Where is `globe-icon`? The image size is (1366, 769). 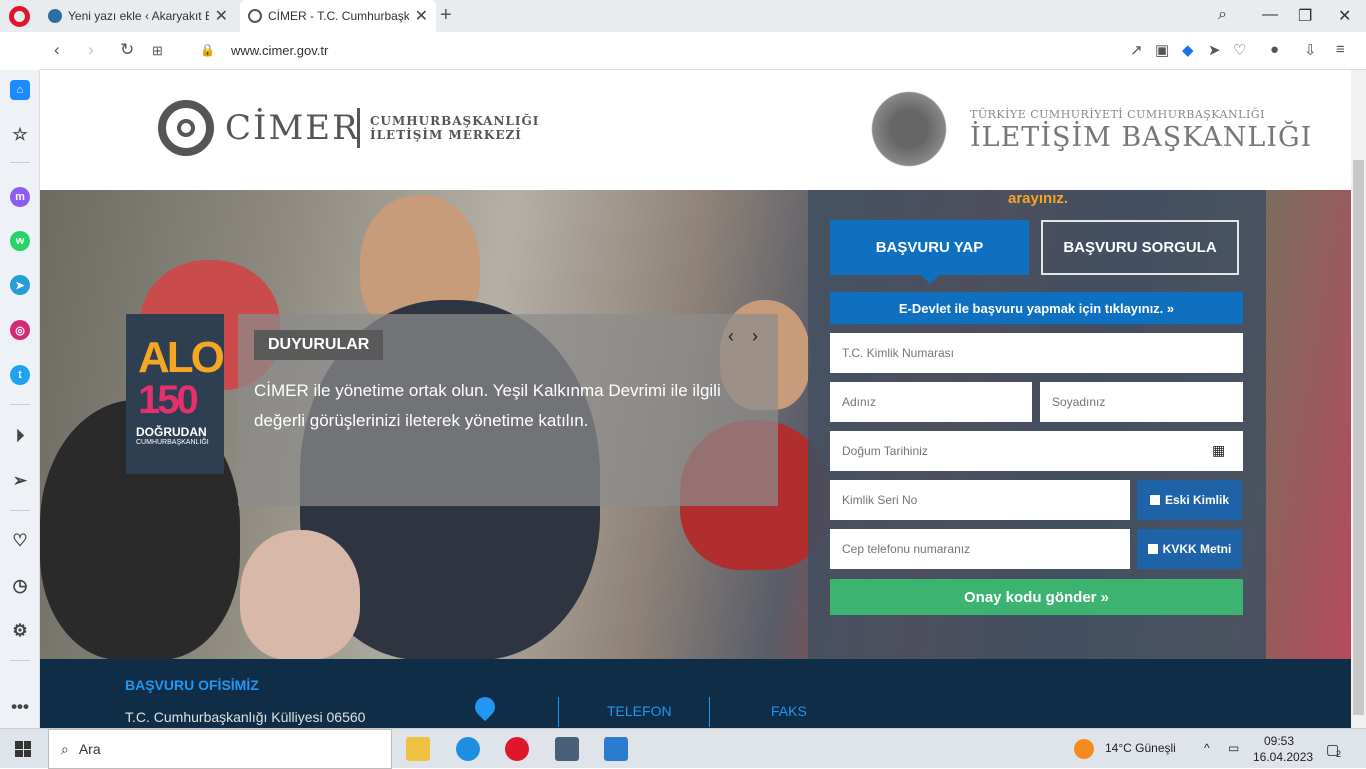 globe-icon is located at coordinates (255, 16).